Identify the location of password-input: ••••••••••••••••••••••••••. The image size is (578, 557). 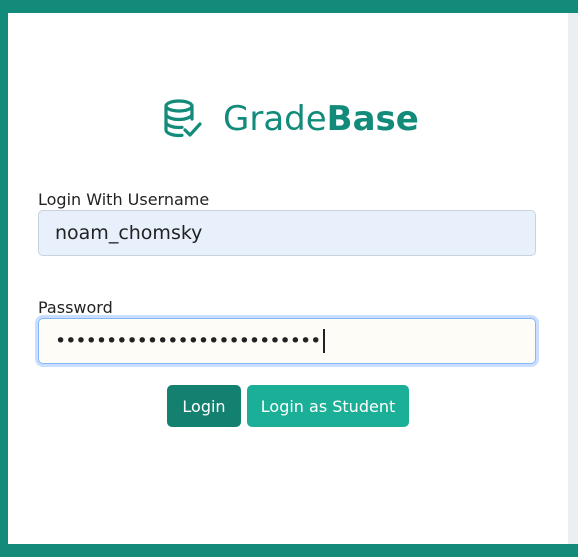
(287, 341).